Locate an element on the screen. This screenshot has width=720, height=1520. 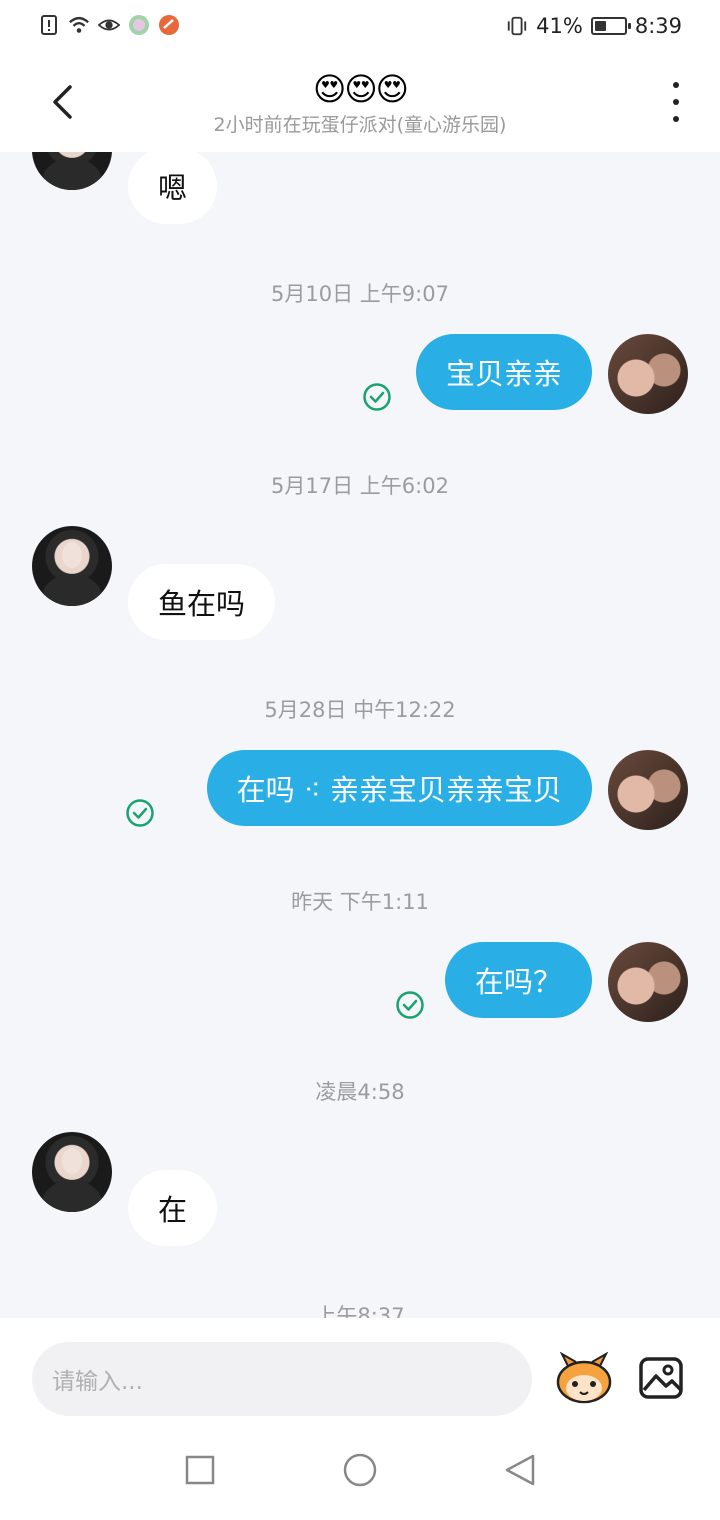
home-button is located at coordinates (360, 1470).